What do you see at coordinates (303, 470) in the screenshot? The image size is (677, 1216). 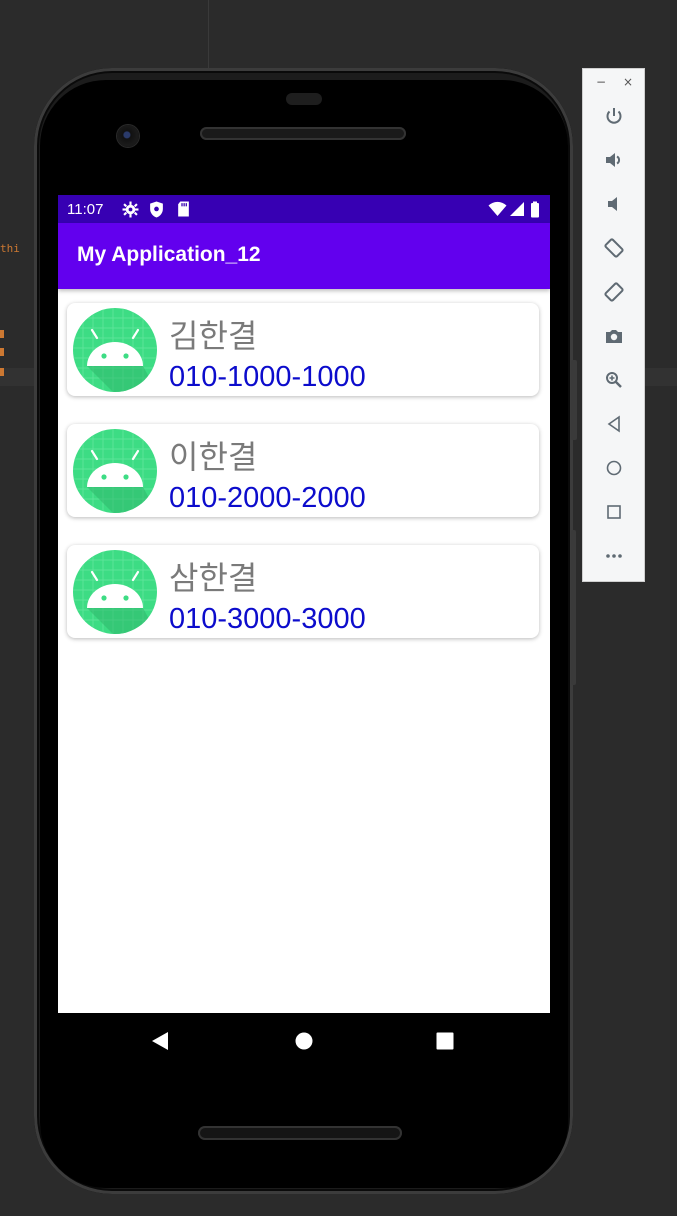 I see `contact-card: 이한결 010-2000-2000` at bounding box center [303, 470].